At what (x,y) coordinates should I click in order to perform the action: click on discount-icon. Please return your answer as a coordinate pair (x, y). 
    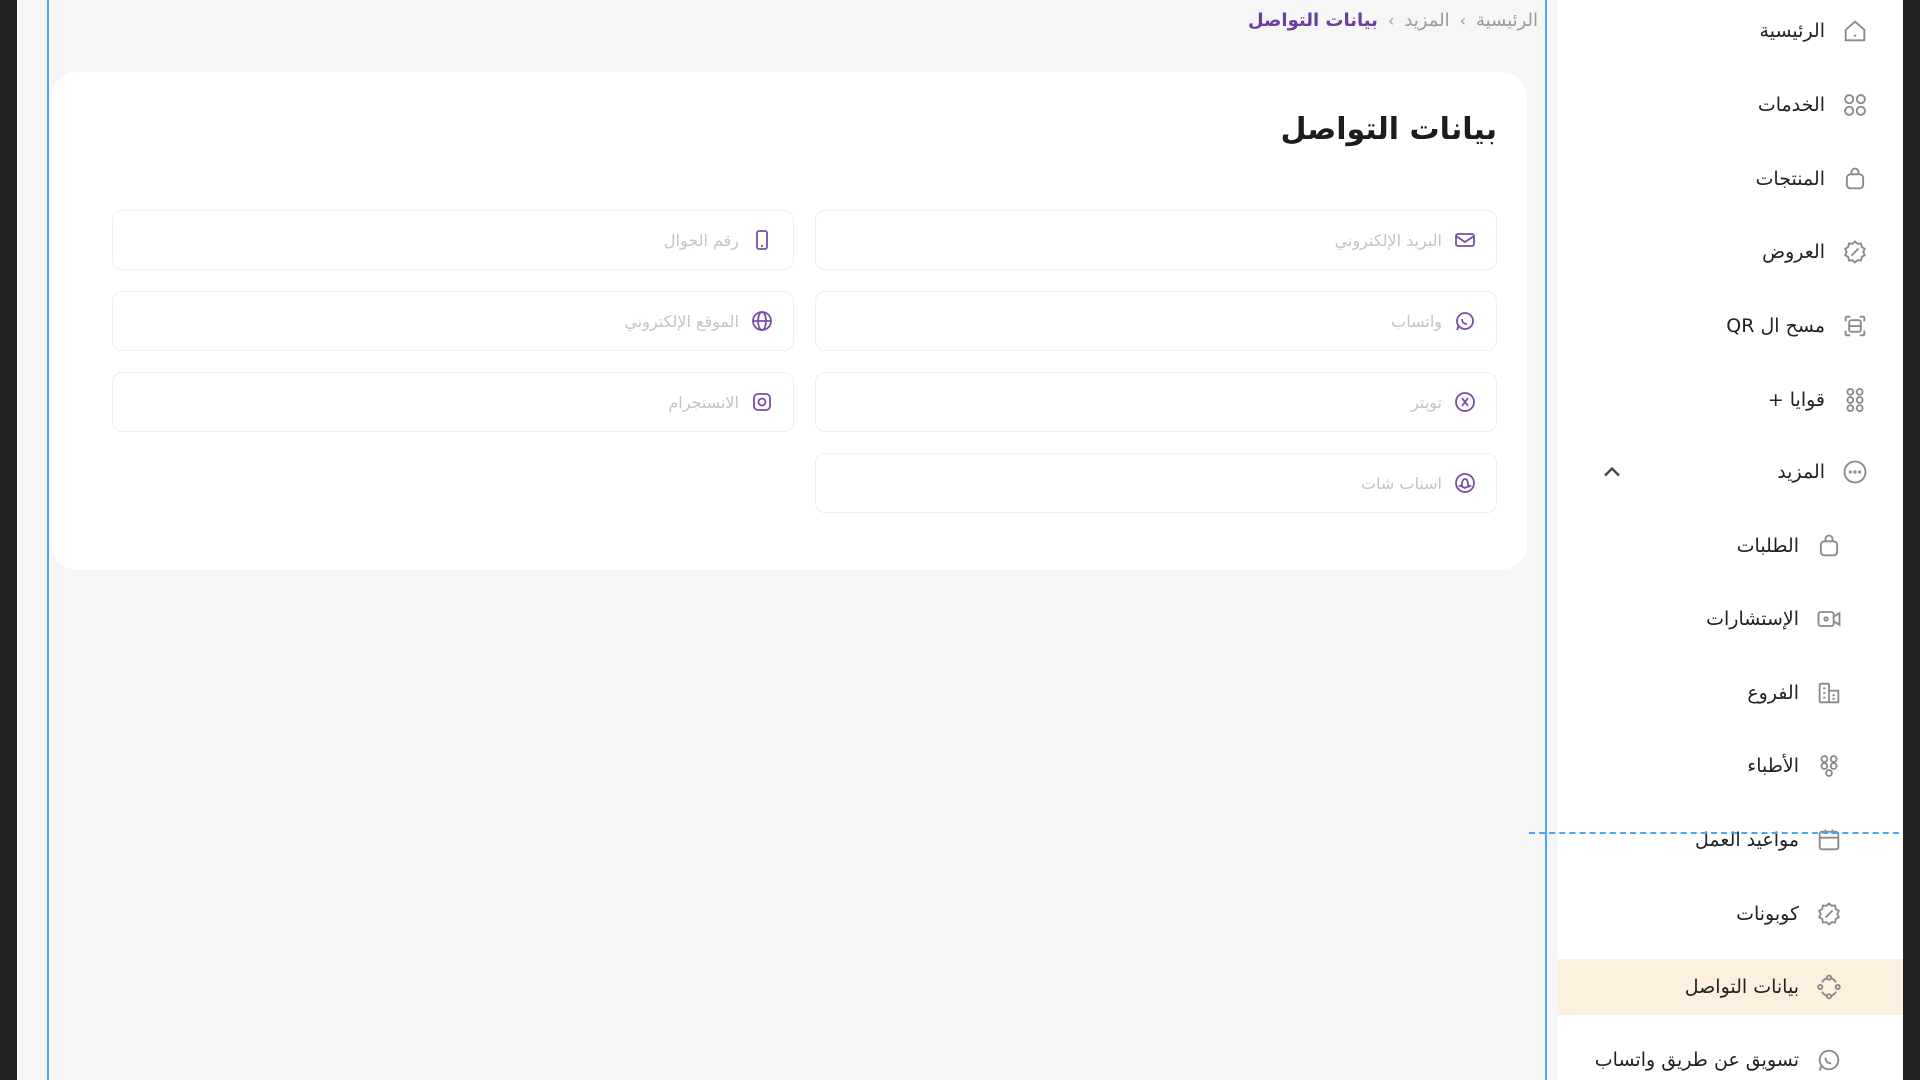
    Looking at the image, I should click on (1855, 252).